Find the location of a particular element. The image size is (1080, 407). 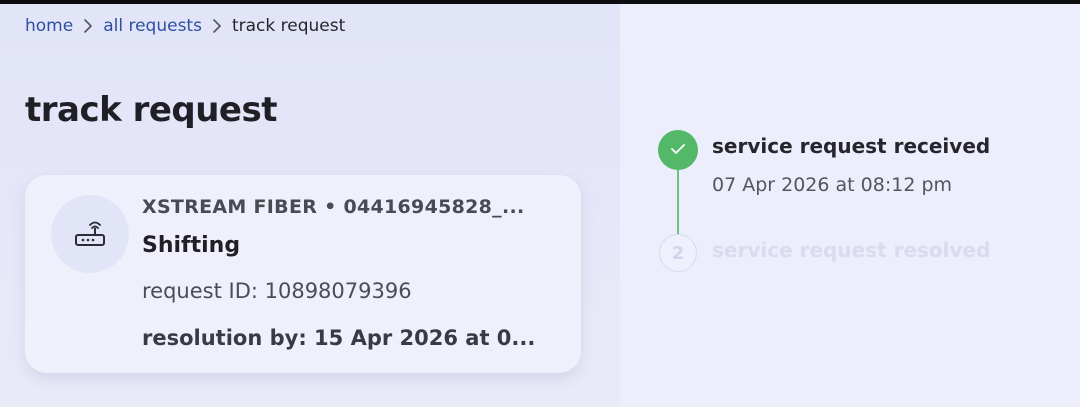

step-title: service request resolved is located at coordinates (851, 250).